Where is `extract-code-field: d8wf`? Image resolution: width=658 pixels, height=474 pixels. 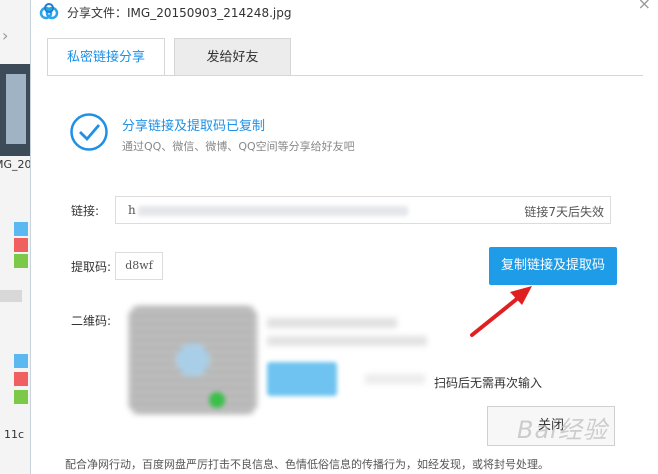 extract-code-field: d8wf is located at coordinates (139, 266).